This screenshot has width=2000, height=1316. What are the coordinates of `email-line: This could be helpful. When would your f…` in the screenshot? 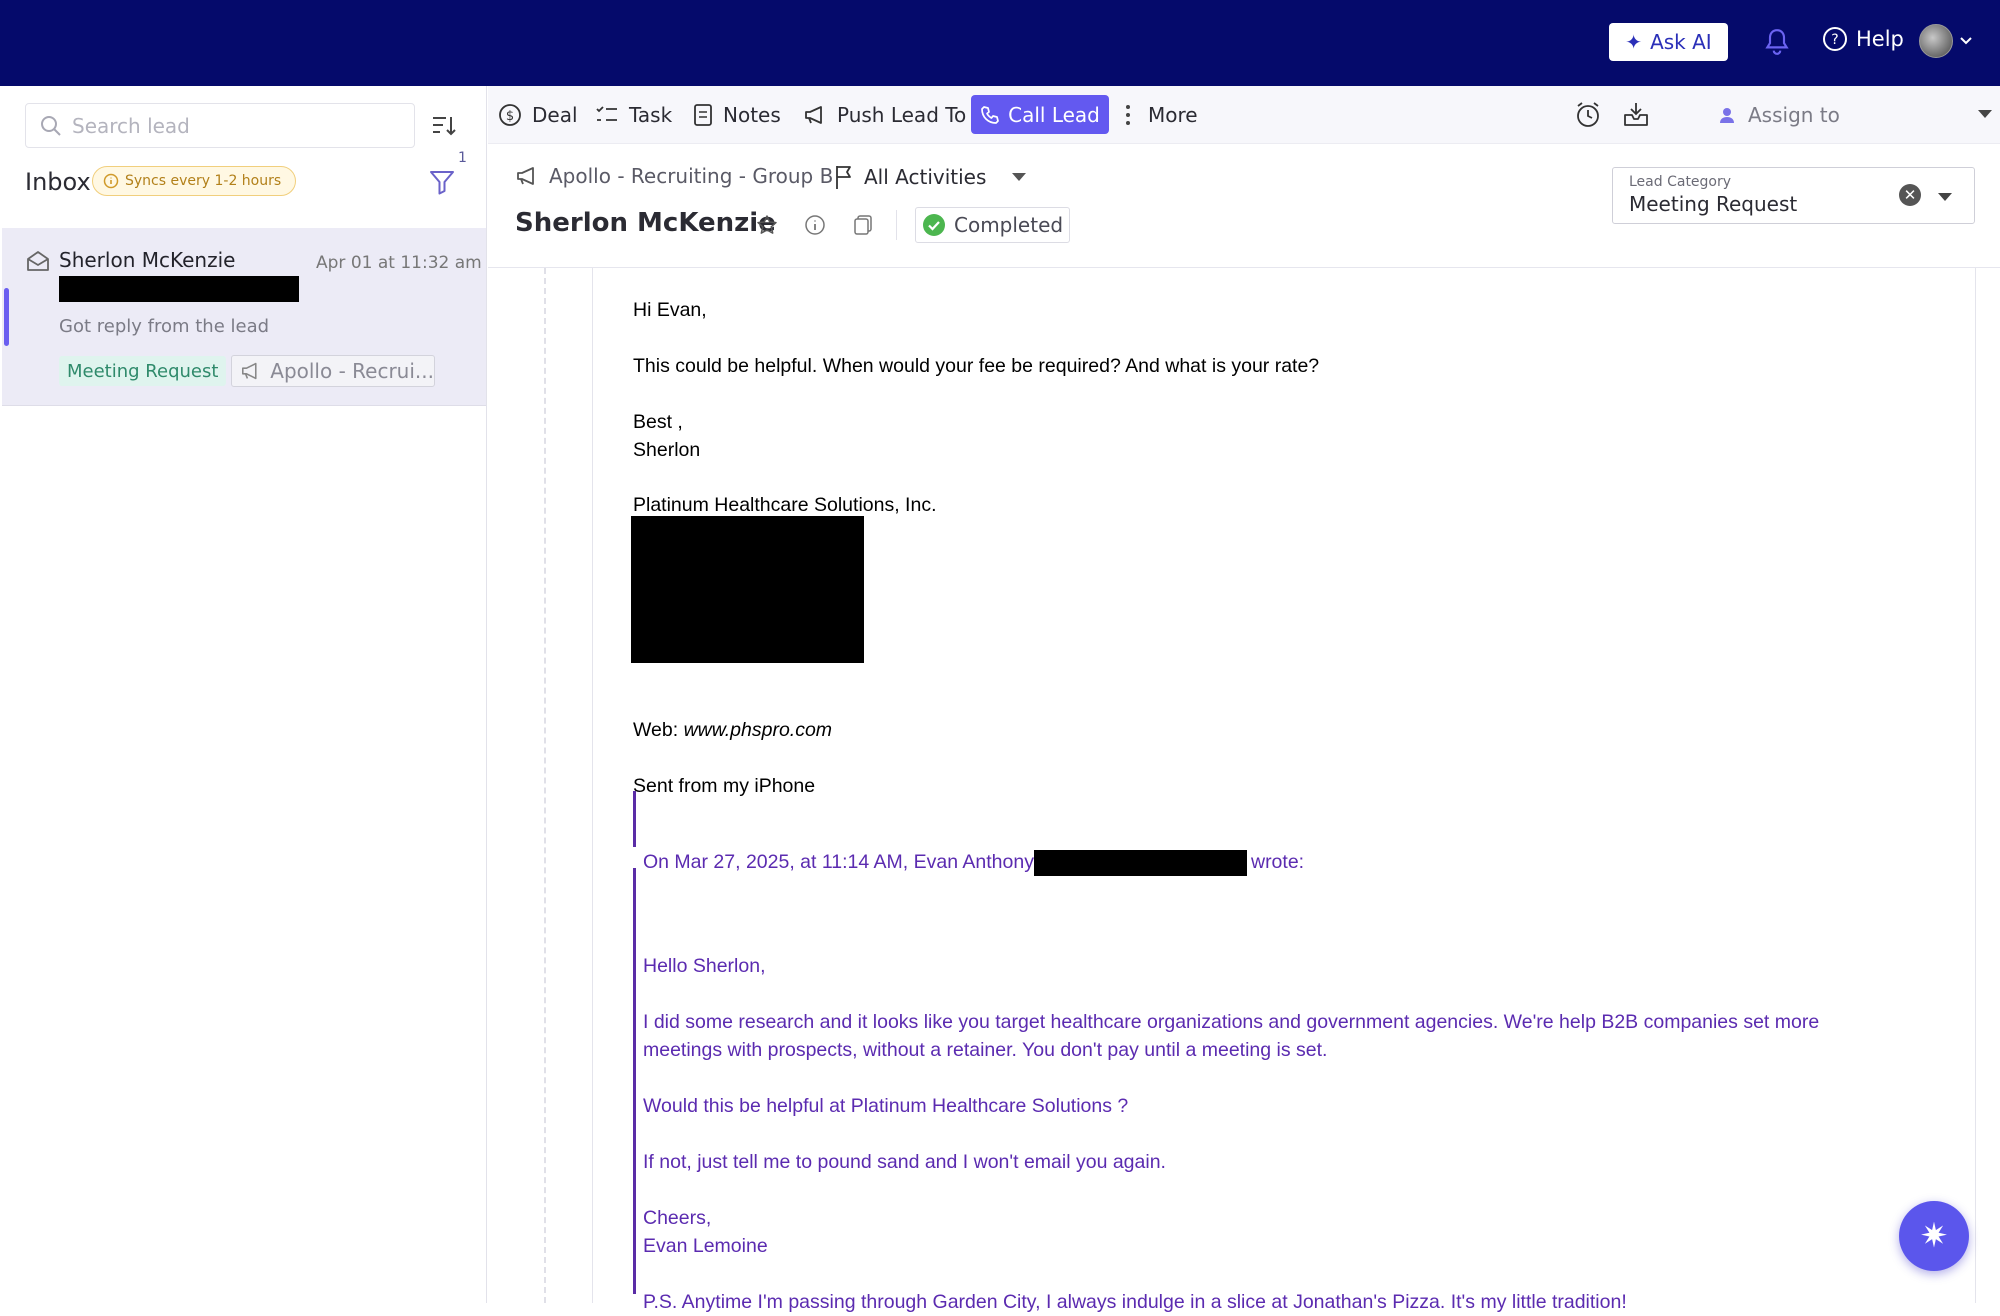 It's located at (976, 366).